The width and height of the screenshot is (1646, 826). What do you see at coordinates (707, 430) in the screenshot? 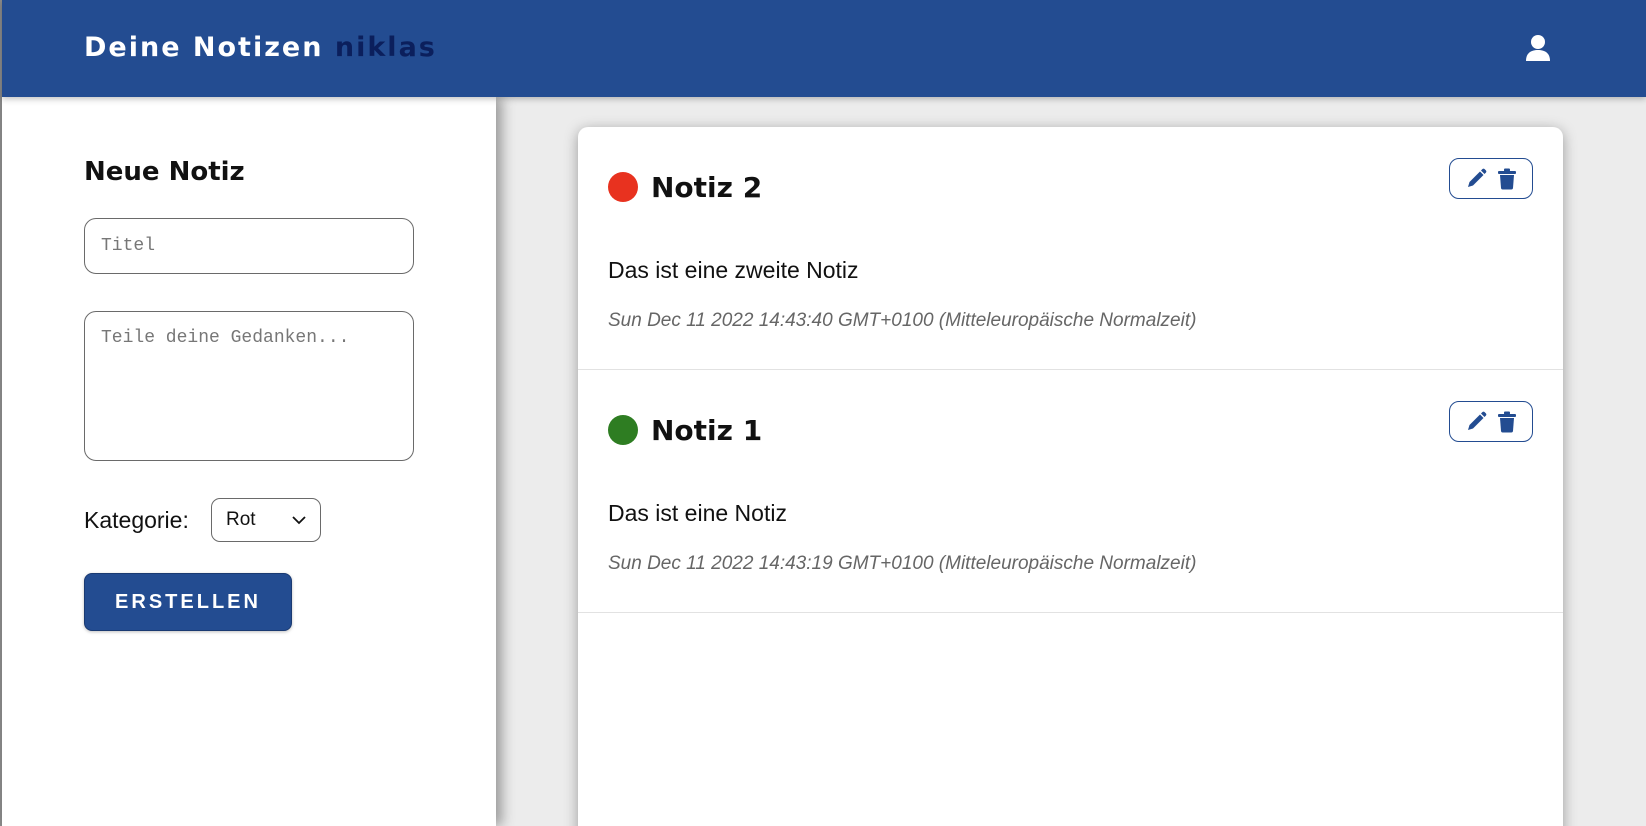
I see `note-title: Notiz 1` at bounding box center [707, 430].